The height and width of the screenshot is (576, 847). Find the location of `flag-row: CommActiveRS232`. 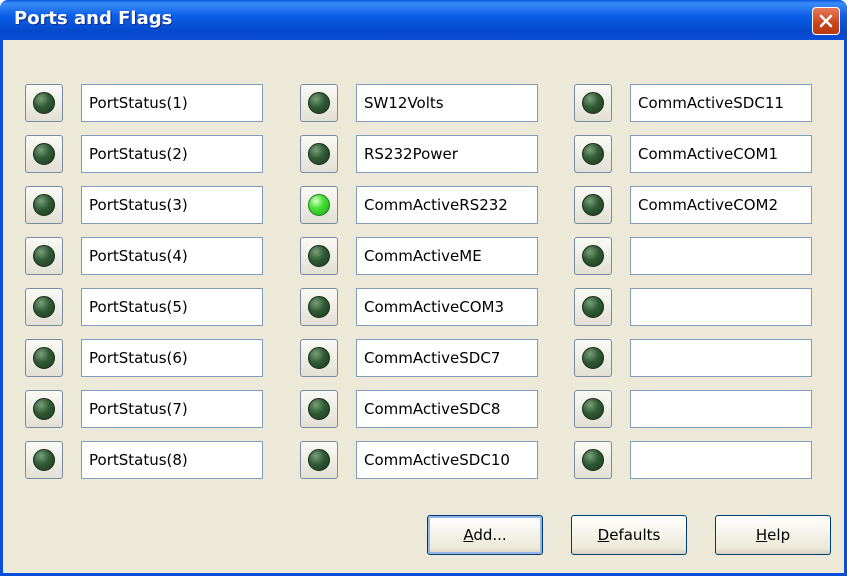

flag-row: CommActiveRS232 is located at coordinates (420, 206).